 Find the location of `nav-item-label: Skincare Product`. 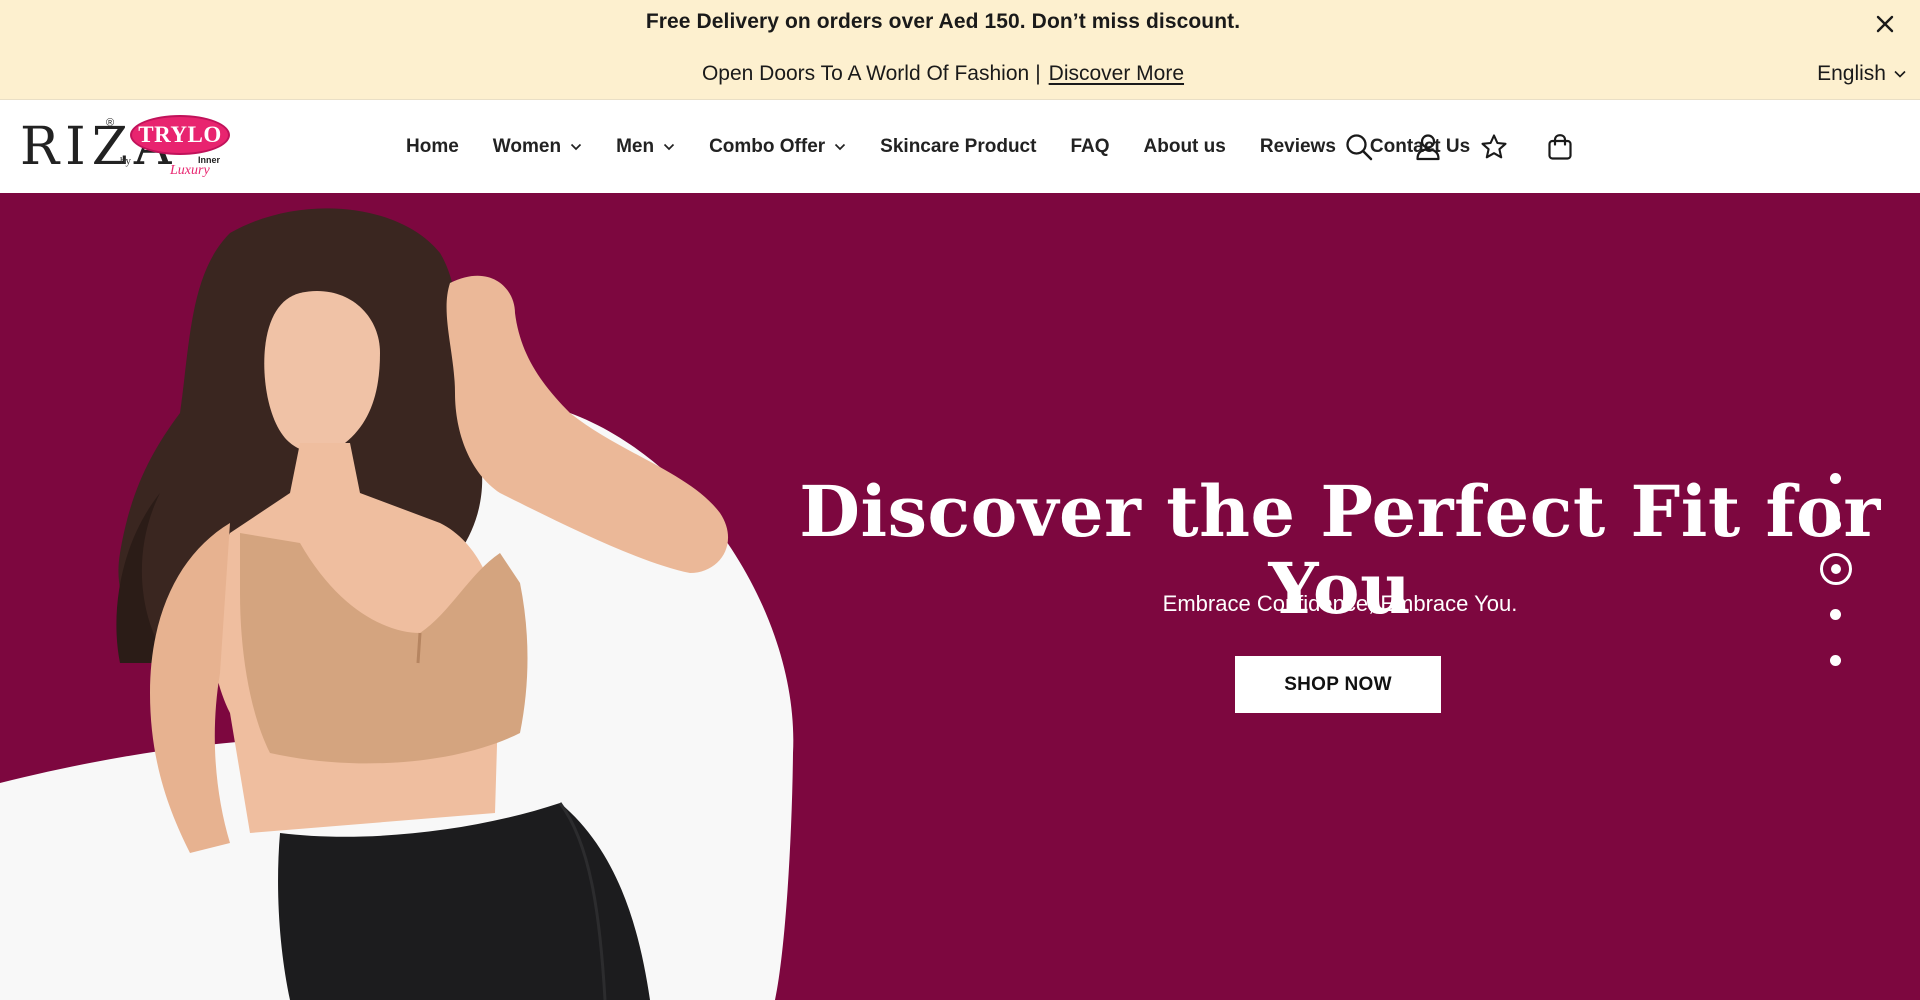

nav-item-label: Skincare Product is located at coordinates (958, 146).